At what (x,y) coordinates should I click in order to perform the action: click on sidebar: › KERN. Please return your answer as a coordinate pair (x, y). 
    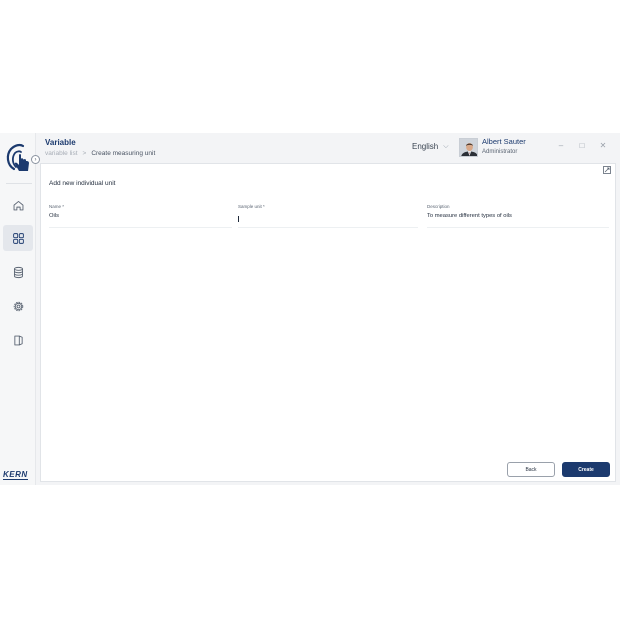
    Looking at the image, I should click on (20, 309).